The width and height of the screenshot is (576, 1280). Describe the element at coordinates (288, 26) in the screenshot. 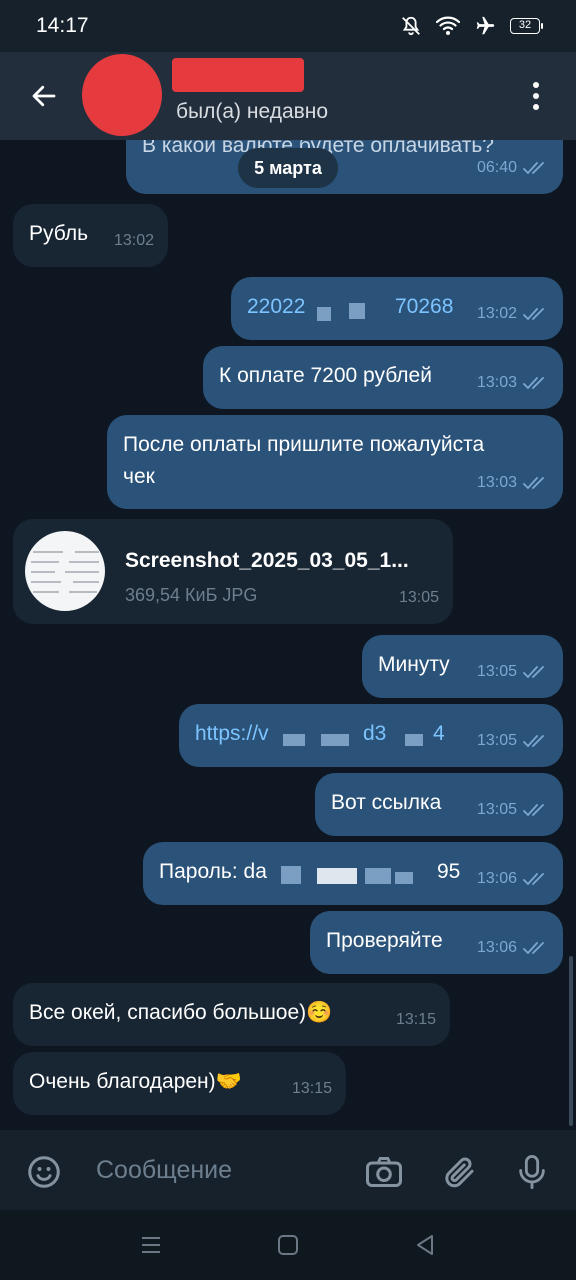

I see `status-bar: 14:17 32` at that location.